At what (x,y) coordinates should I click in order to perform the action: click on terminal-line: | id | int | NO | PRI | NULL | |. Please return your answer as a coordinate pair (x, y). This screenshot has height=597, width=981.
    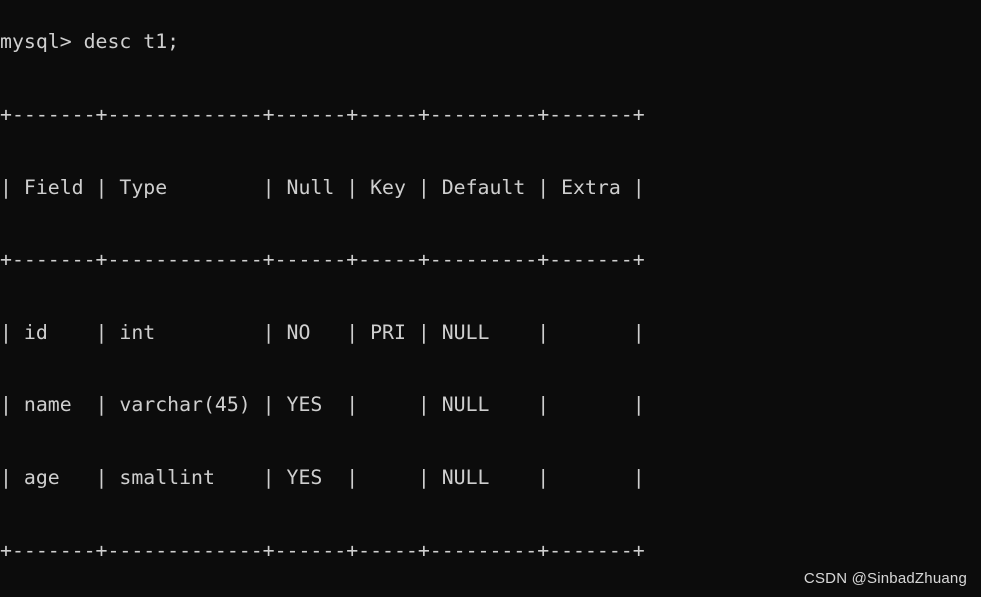
    Looking at the image, I should click on (322, 332).